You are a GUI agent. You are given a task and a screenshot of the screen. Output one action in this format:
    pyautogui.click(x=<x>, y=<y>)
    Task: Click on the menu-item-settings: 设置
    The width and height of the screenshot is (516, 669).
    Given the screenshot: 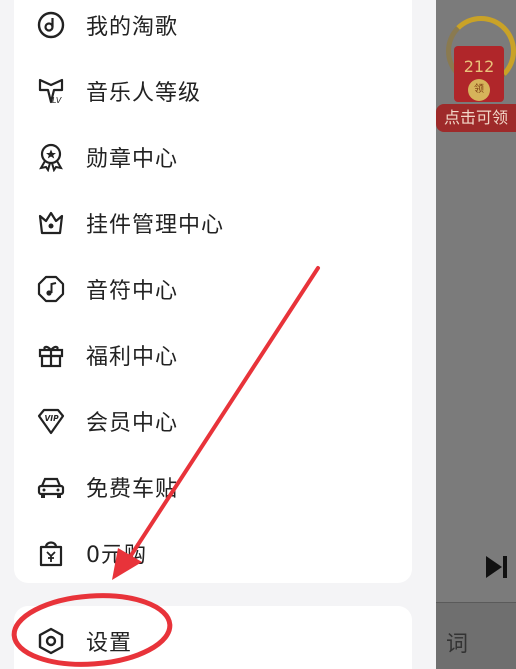 What is the action you would take?
    pyautogui.click(x=216, y=641)
    